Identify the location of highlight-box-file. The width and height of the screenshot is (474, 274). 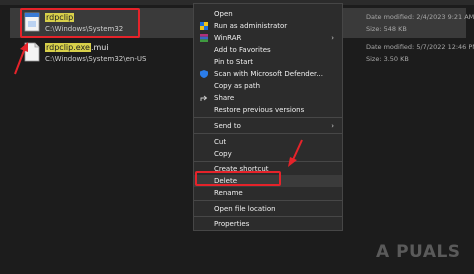
(80, 23).